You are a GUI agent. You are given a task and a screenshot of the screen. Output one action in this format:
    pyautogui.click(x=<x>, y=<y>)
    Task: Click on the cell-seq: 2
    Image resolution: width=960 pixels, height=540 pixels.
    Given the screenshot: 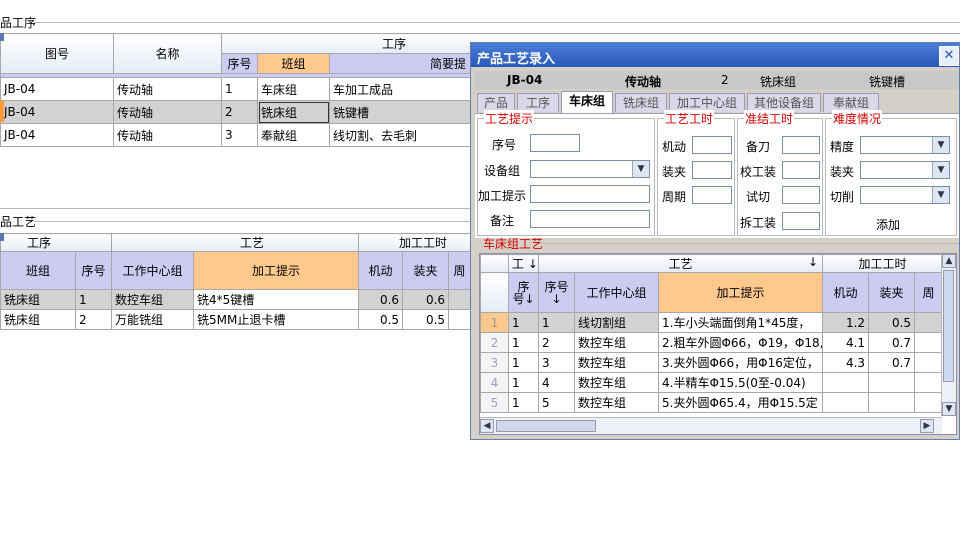 What is the action you would take?
    pyautogui.click(x=239, y=112)
    